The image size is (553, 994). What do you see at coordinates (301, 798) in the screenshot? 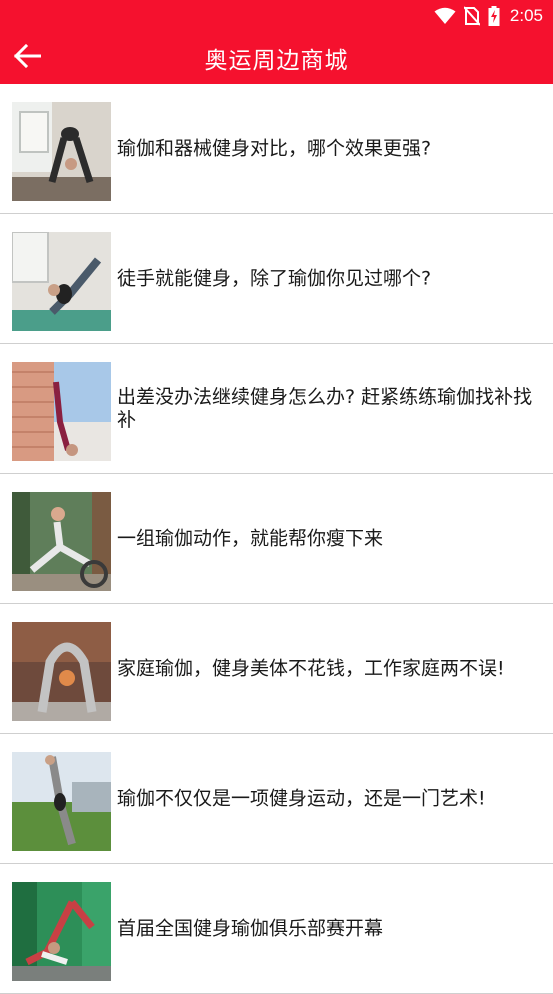
I see `article-title: 瑜伽不仅仅是一项健身运动，还是一门艺术!` at bounding box center [301, 798].